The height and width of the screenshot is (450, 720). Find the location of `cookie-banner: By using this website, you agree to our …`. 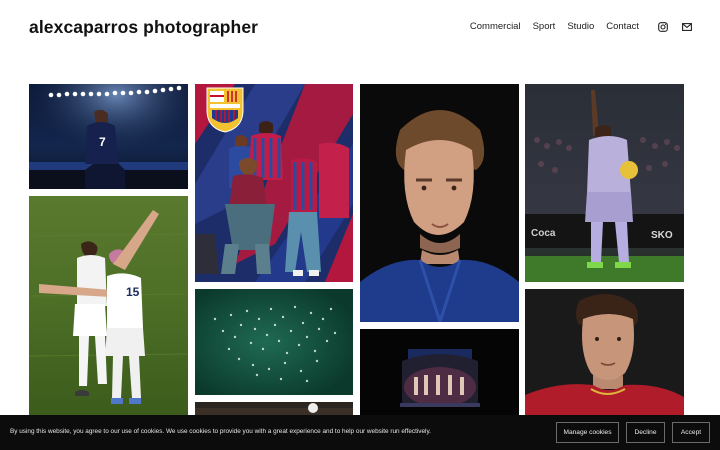

cookie-banner: By using this website, you agree to our … is located at coordinates (360, 432).